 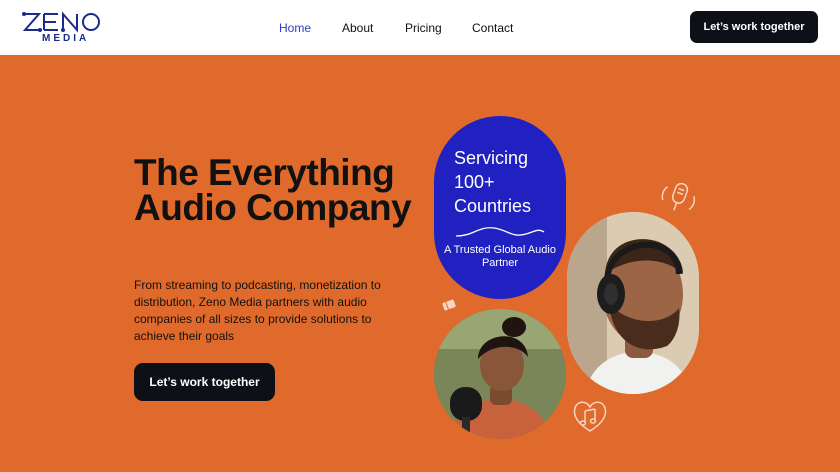 What do you see at coordinates (273, 190) in the screenshot?
I see `hero-headline: The Everything Audio Company` at bounding box center [273, 190].